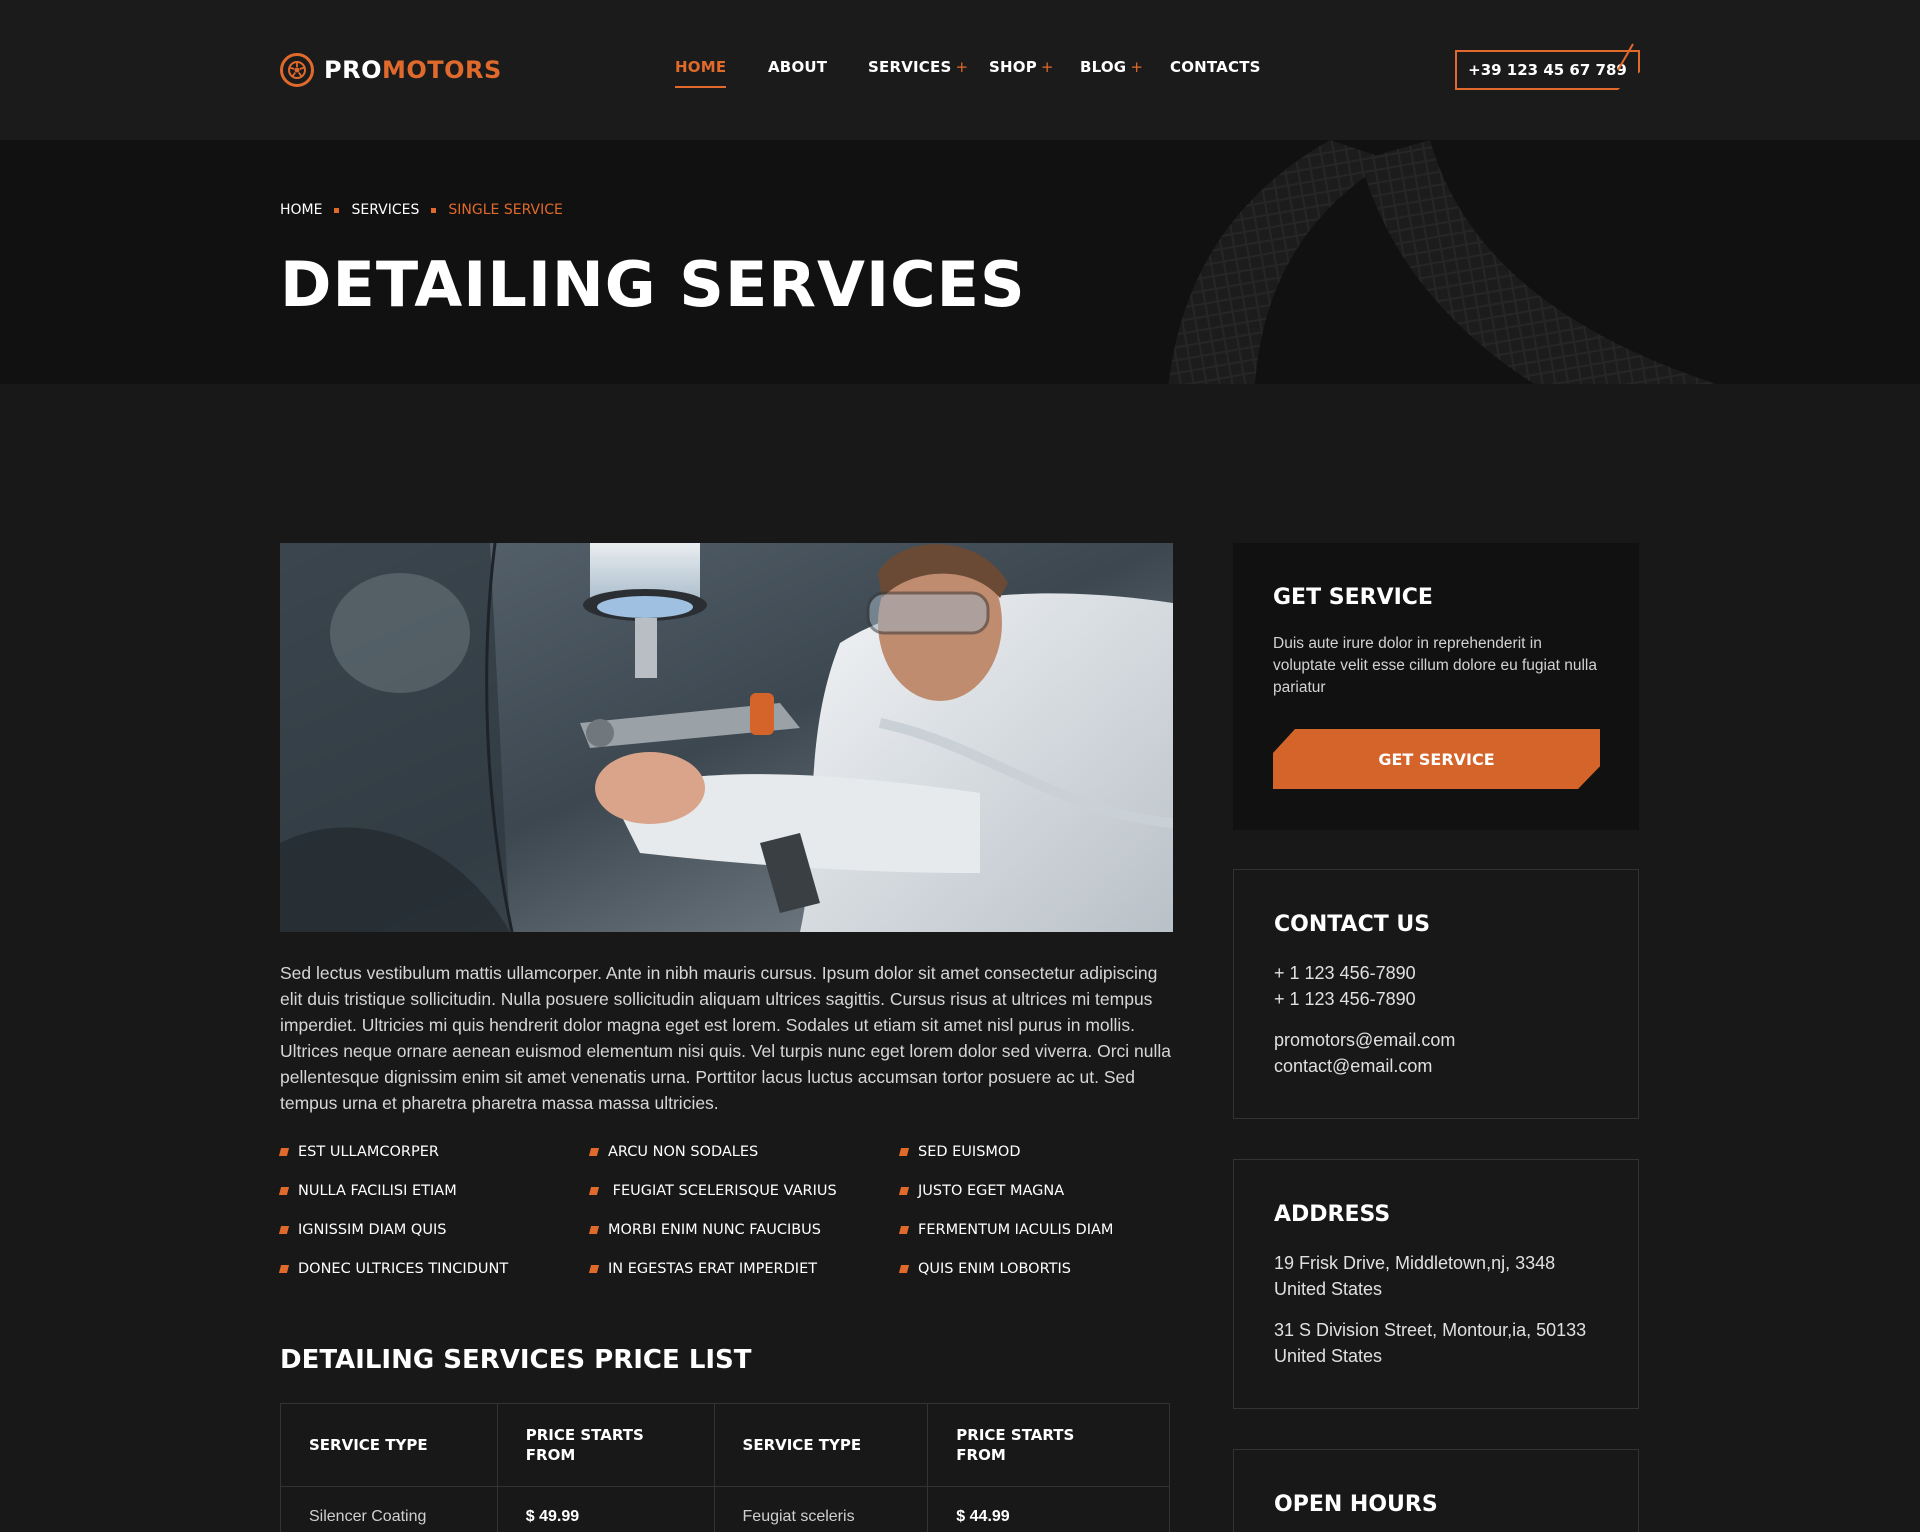 Image resolution: width=1920 pixels, height=1532 pixels. What do you see at coordinates (605, 1509) in the screenshot?
I see `table-cell-price: $ 49.99` at bounding box center [605, 1509].